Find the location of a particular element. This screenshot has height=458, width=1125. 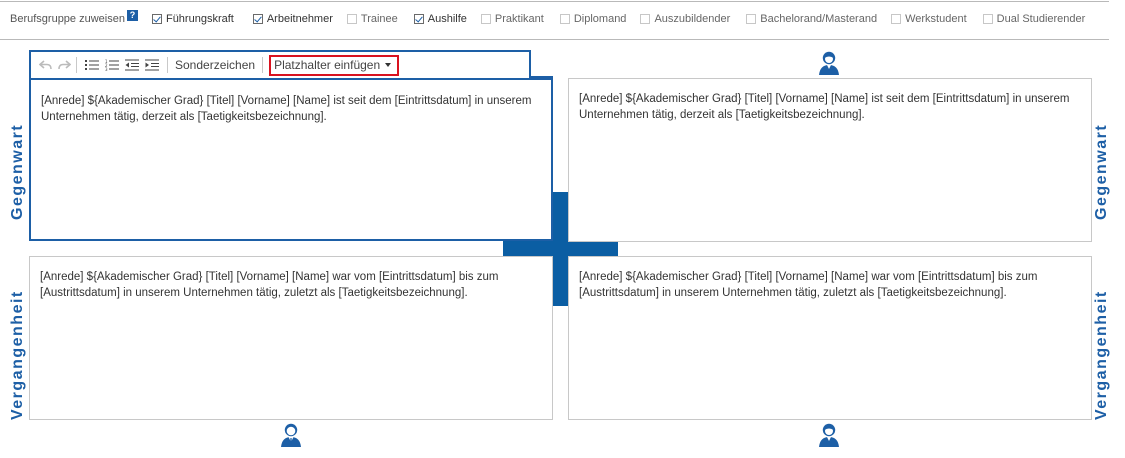

redo-icon is located at coordinates (64, 65).